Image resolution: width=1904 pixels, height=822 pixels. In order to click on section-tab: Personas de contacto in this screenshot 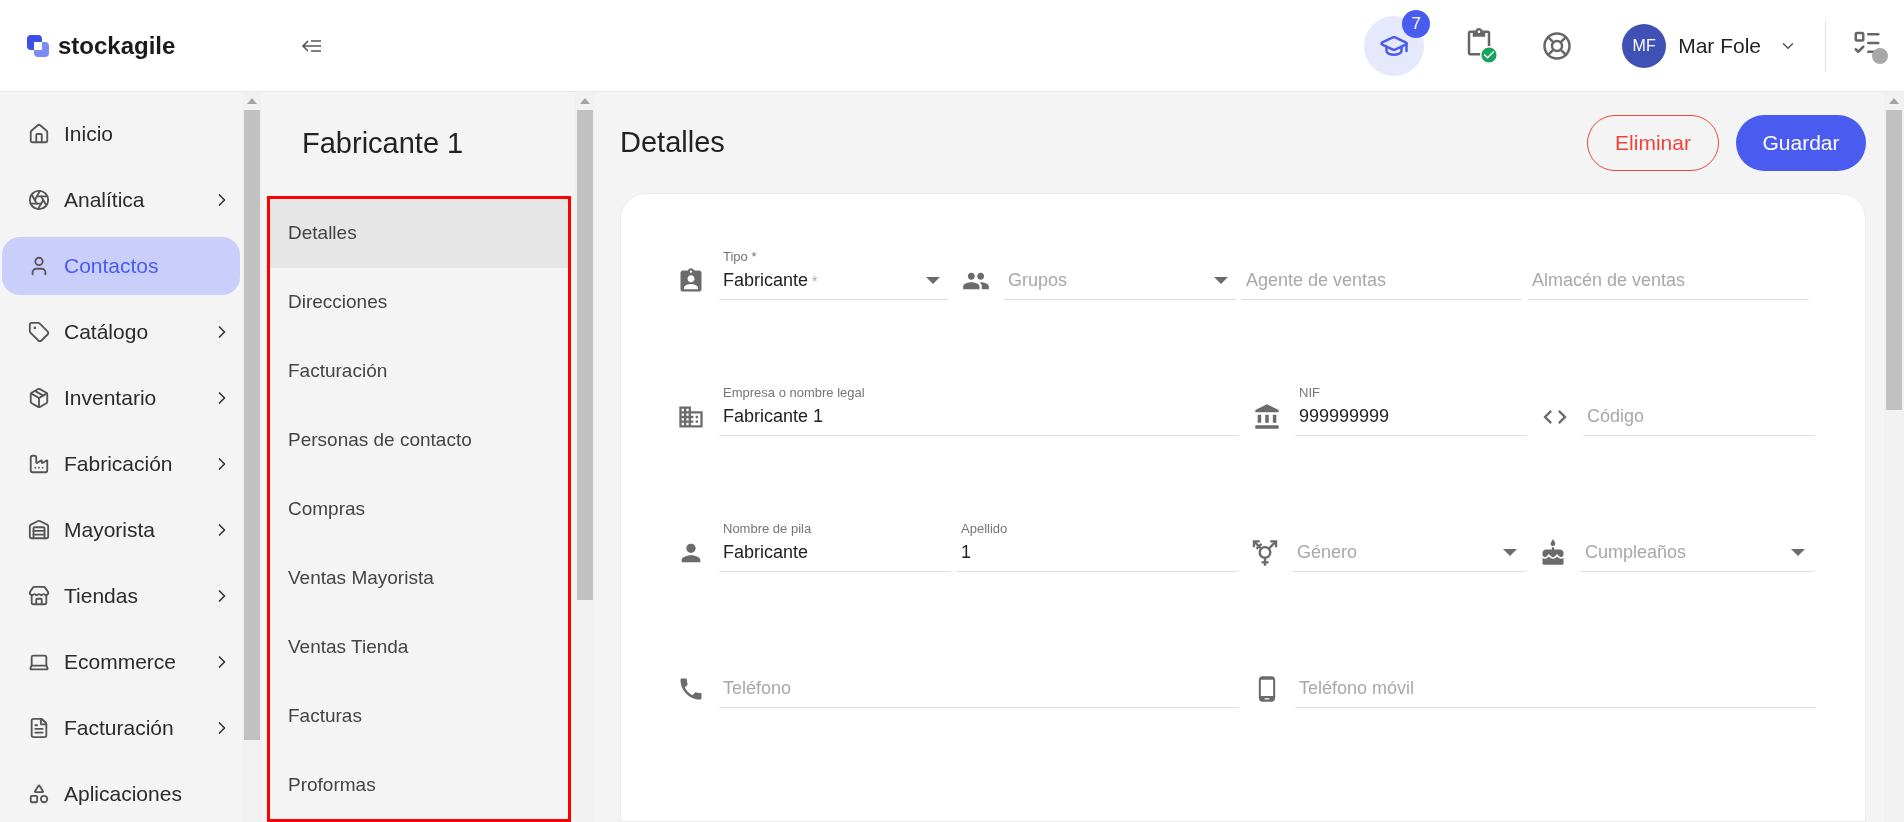, I will do `click(419, 440)`.